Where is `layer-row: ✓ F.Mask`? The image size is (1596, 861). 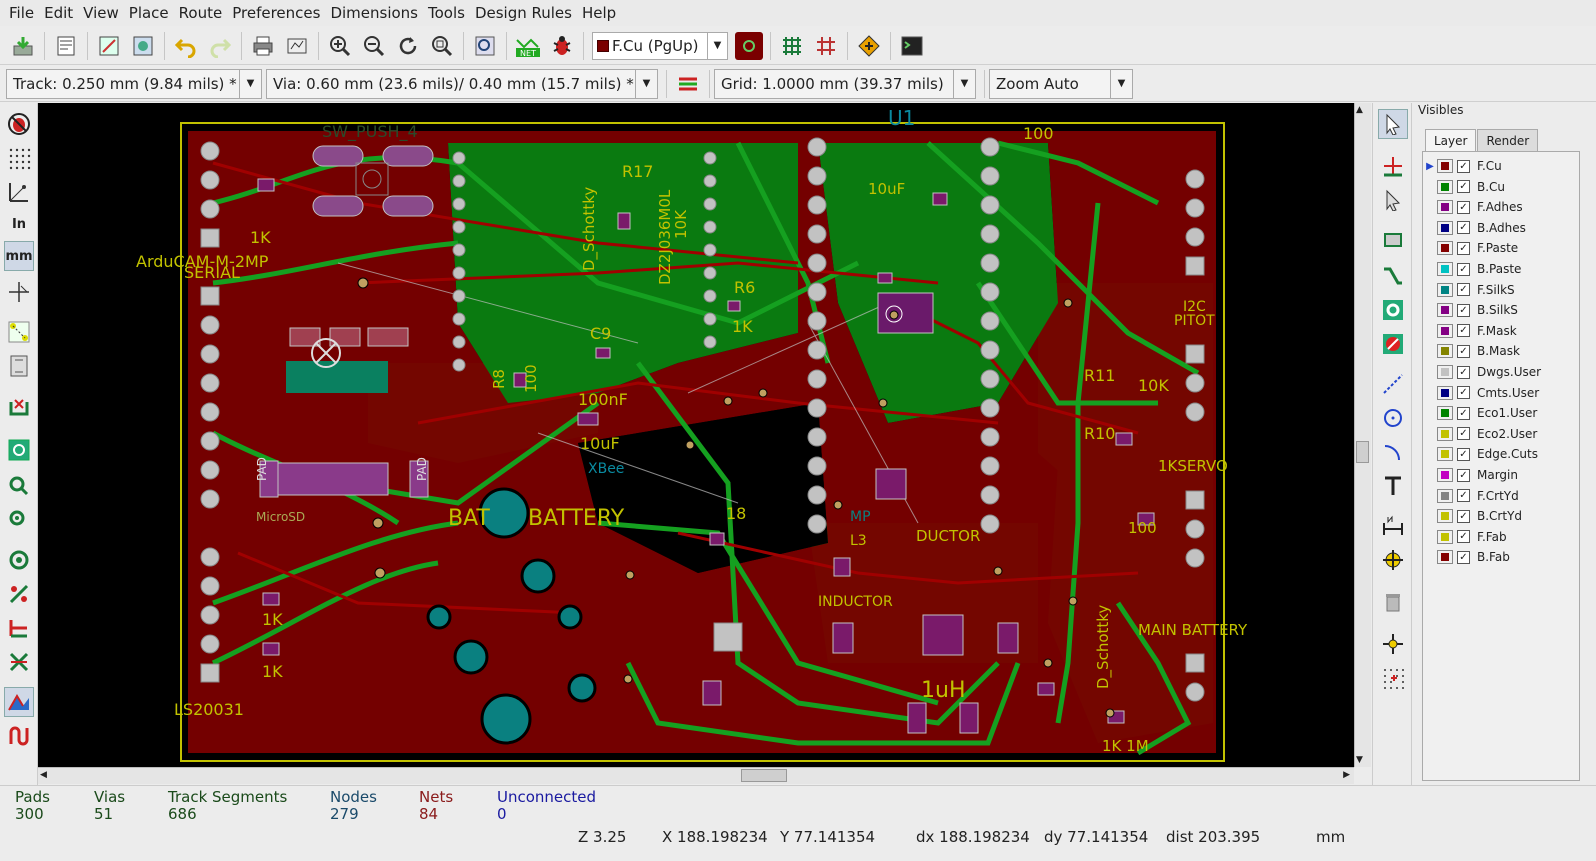
layer-row: ✓ F.Mask is located at coordinates (1502, 331).